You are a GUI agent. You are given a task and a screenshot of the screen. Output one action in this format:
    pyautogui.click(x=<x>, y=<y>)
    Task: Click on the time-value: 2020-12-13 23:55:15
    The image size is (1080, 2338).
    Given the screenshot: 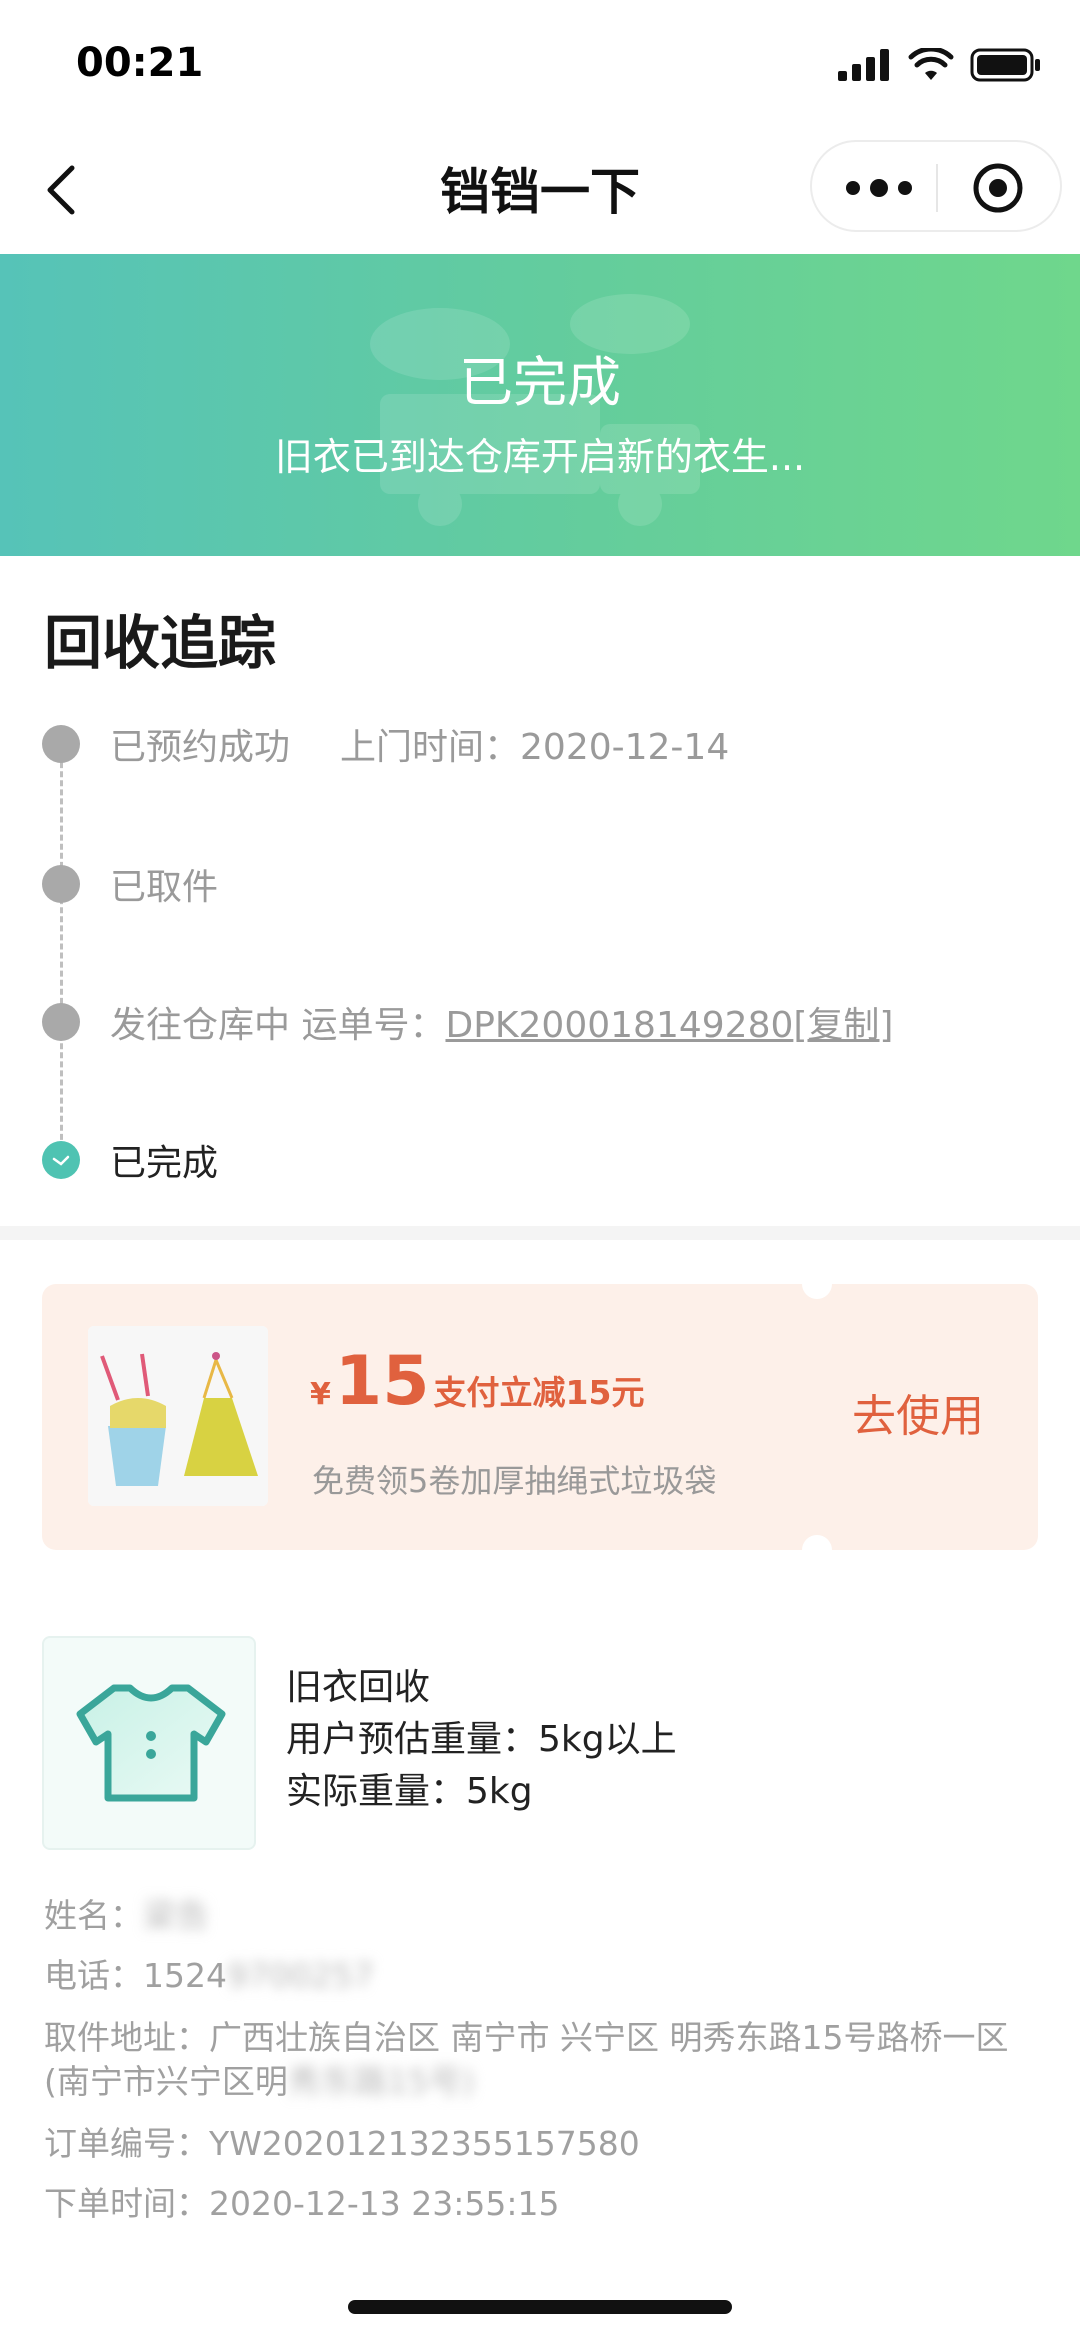 What is the action you would take?
    pyautogui.click(x=384, y=2203)
    